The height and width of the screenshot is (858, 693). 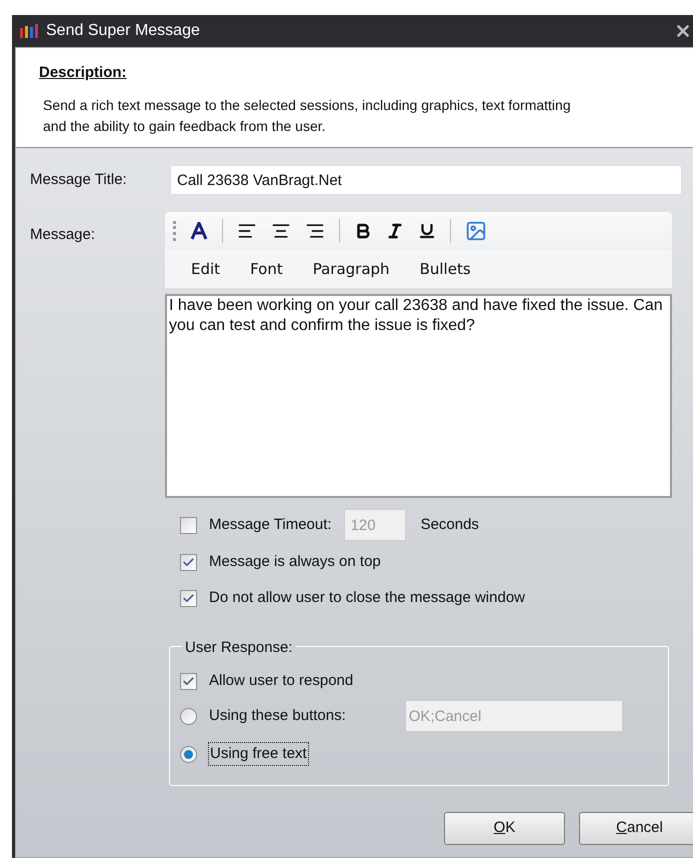 I want to click on bold-icon, so click(x=363, y=231).